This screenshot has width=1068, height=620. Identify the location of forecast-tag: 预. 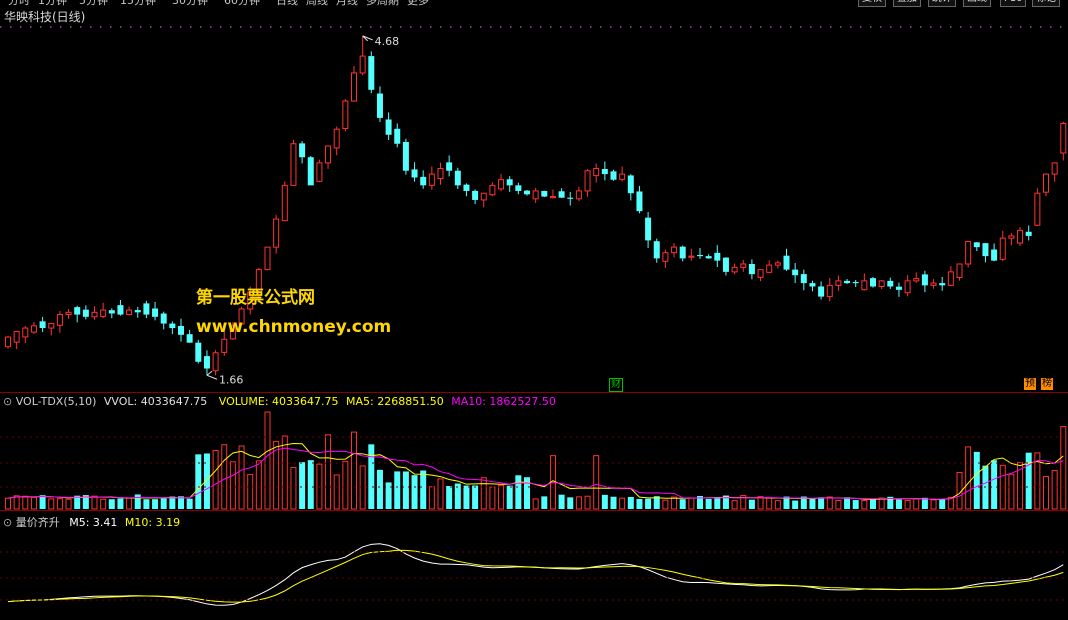
(1030, 384).